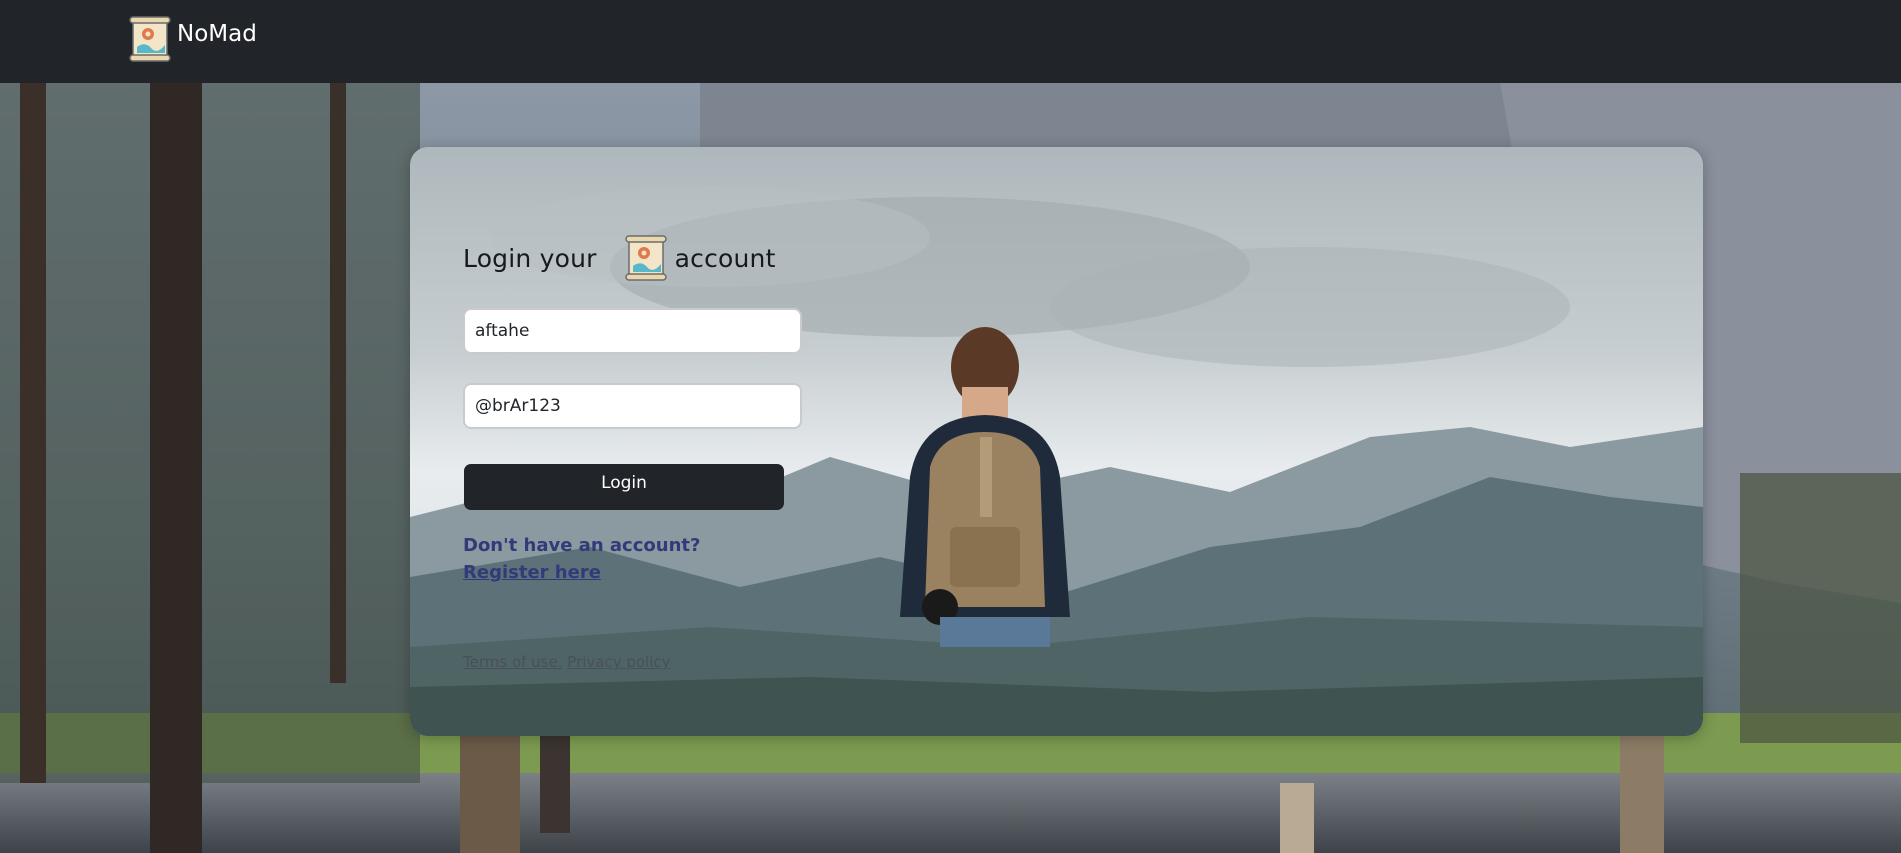 Image resolution: width=1901 pixels, height=853 pixels. What do you see at coordinates (532, 572) in the screenshot?
I see `register-link: Register here` at bounding box center [532, 572].